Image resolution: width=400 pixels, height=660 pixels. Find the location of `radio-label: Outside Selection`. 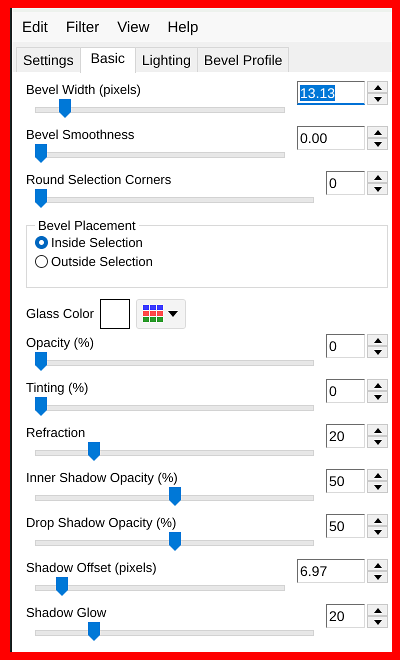

radio-label: Outside Selection is located at coordinates (102, 261).